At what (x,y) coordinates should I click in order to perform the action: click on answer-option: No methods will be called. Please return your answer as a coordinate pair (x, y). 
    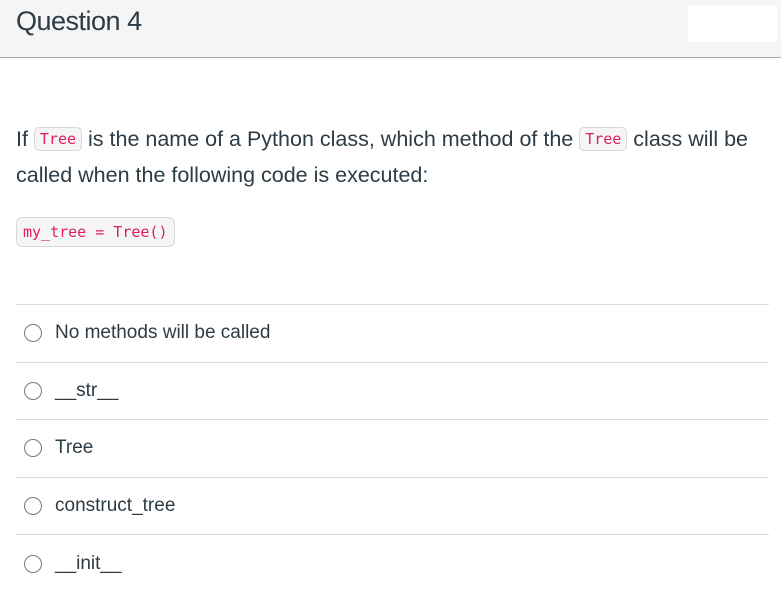
    Looking at the image, I should click on (392, 333).